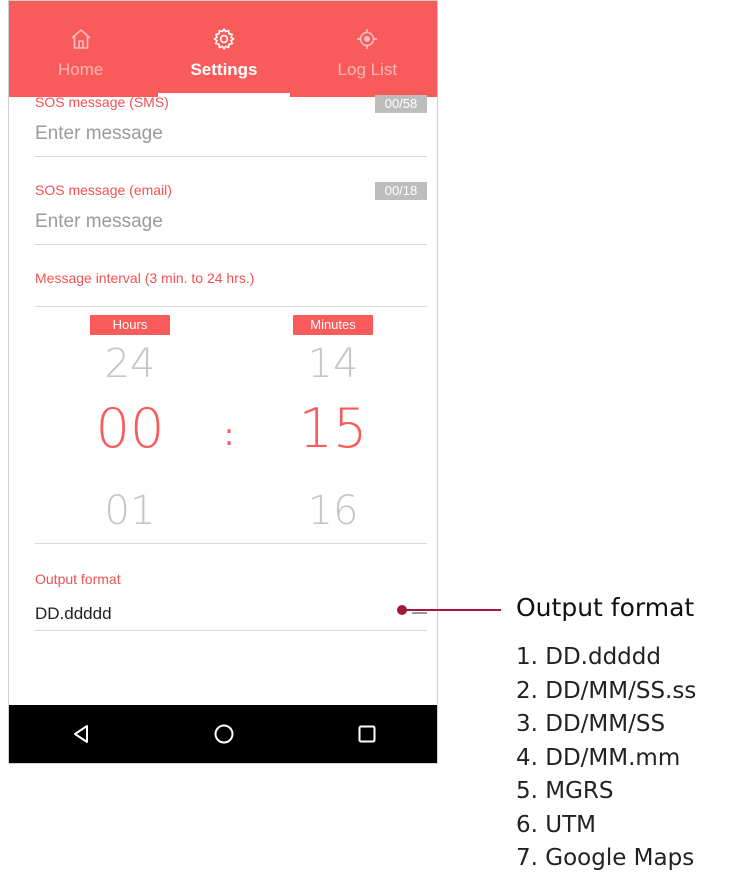 This screenshot has height=882, width=731. Describe the element at coordinates (80, 69) in the screenshot. I see `tab-home-label: Home` at that location.